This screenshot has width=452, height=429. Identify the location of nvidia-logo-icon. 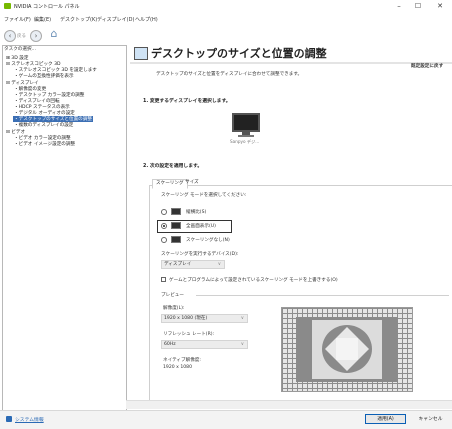
(7, 6).